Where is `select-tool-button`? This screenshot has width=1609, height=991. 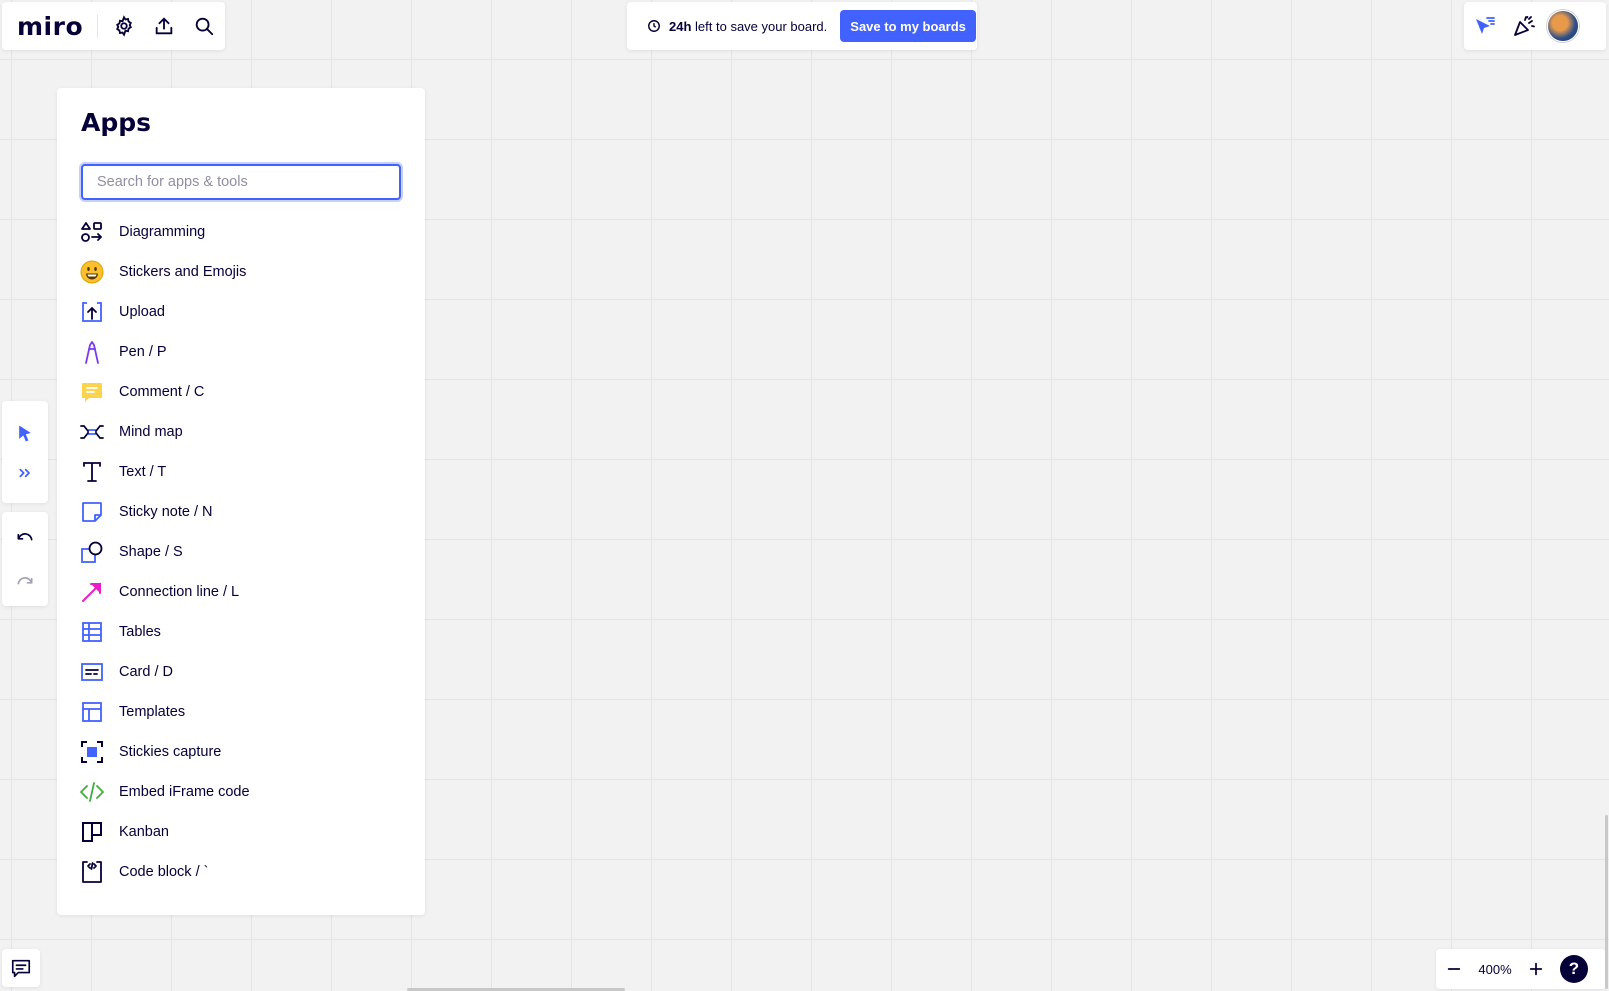 select-tool-button is located at coordinates (25, 433).